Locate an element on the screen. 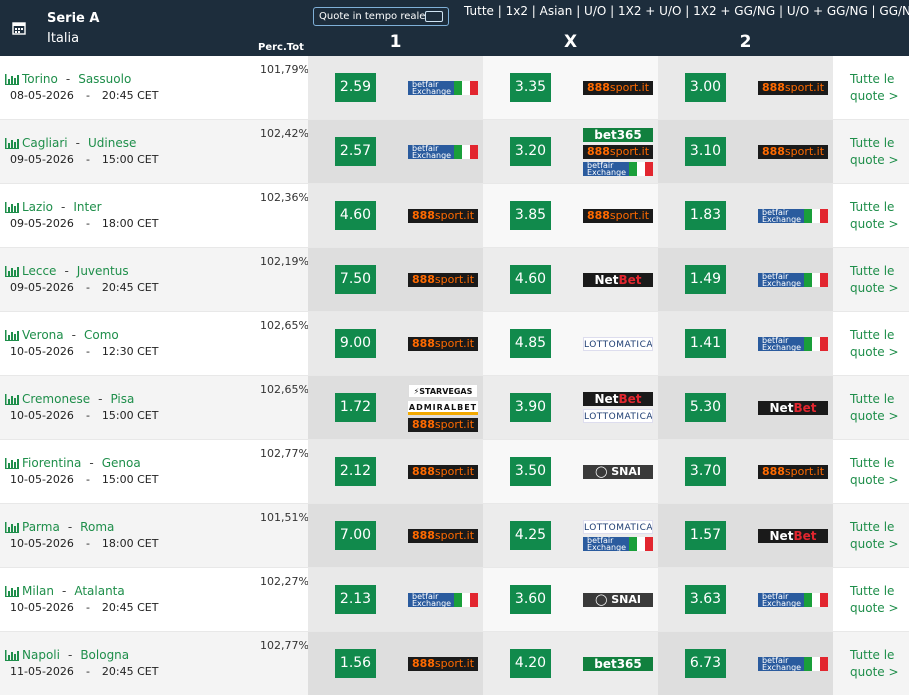  away-team: Udinese is located at coordinates (112, 143).